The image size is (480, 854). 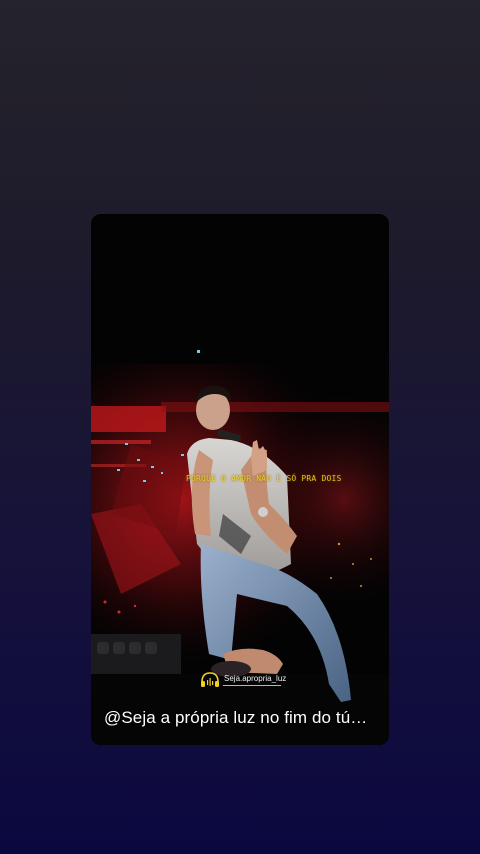 What do you see at coordinates (252, 685) in the screenshot?
I see `watermark-underline` at bounding box center [252, 685].